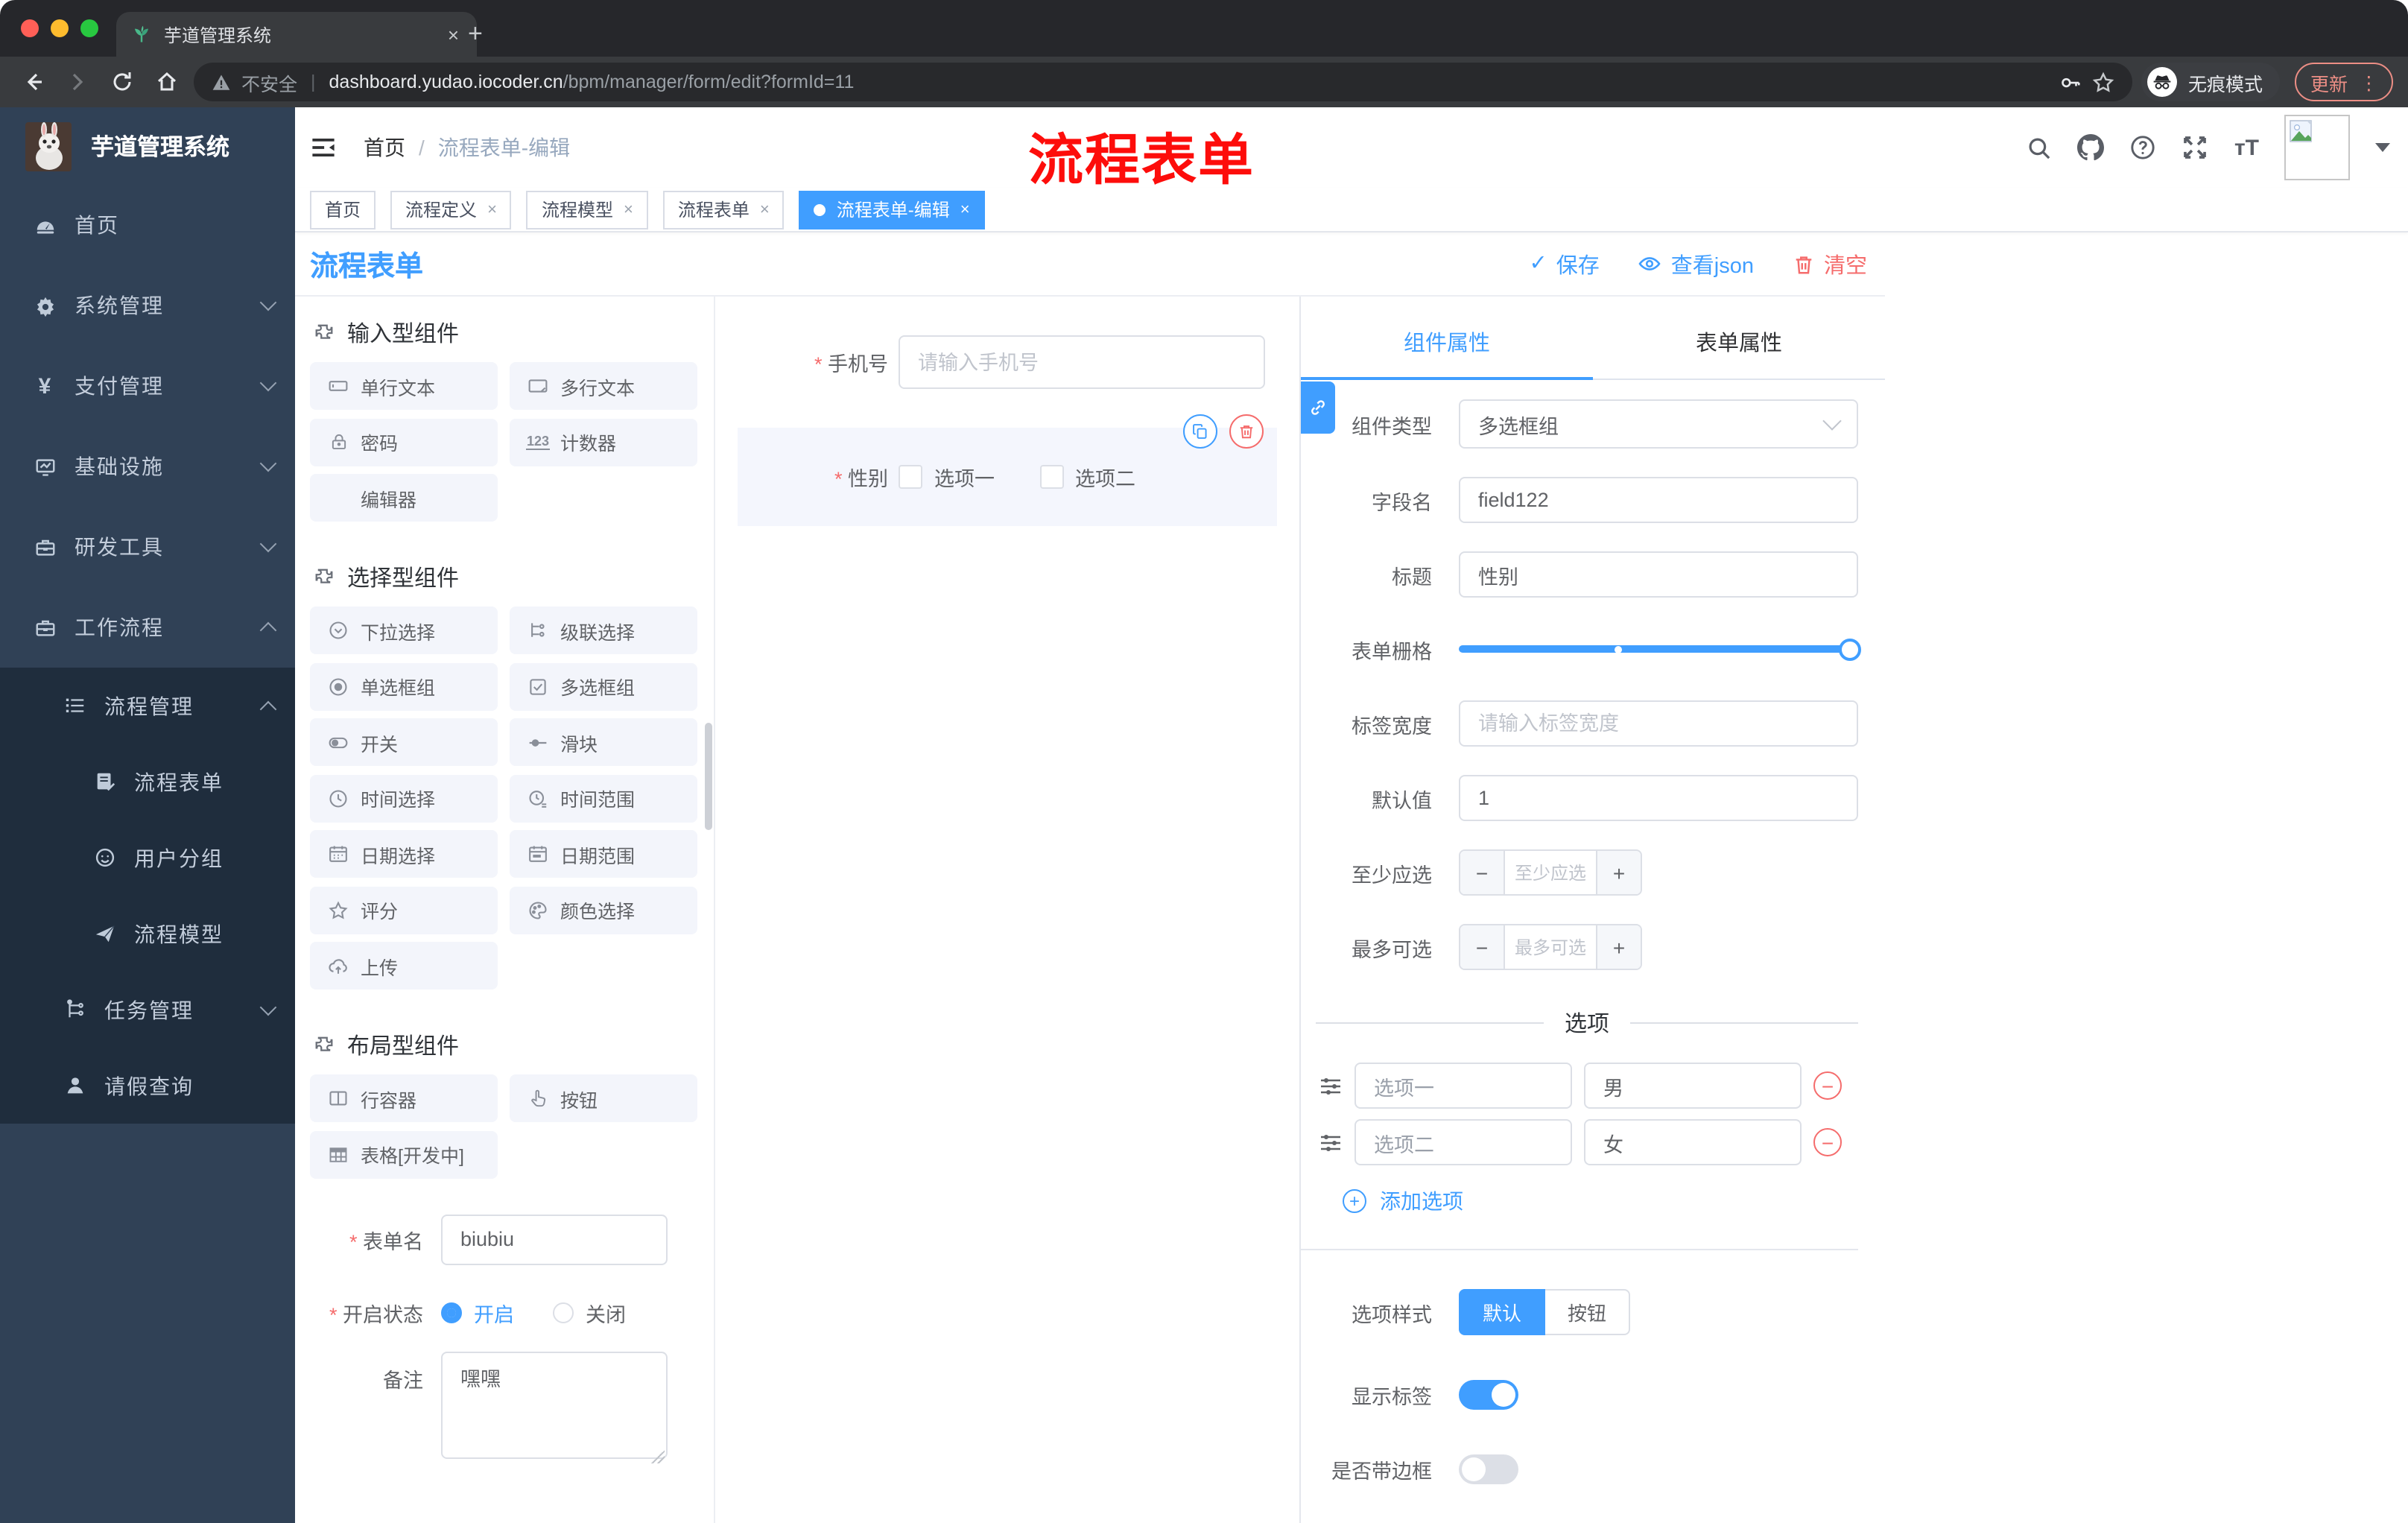 This screenshot has width=2408, height=1523. Describe the element at coordinates (554, 1405) in the screenshot. I see `form-remark-textarea: 嘿嘿` at that location.